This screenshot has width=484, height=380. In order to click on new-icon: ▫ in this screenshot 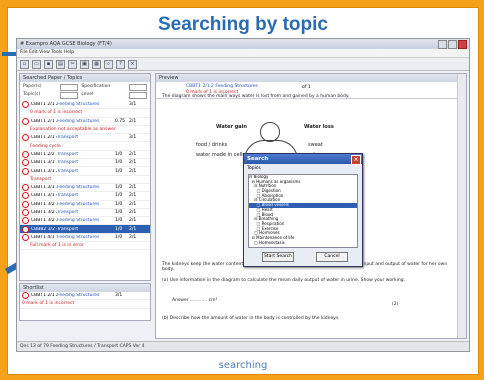, I will do `click(24, 64)`.